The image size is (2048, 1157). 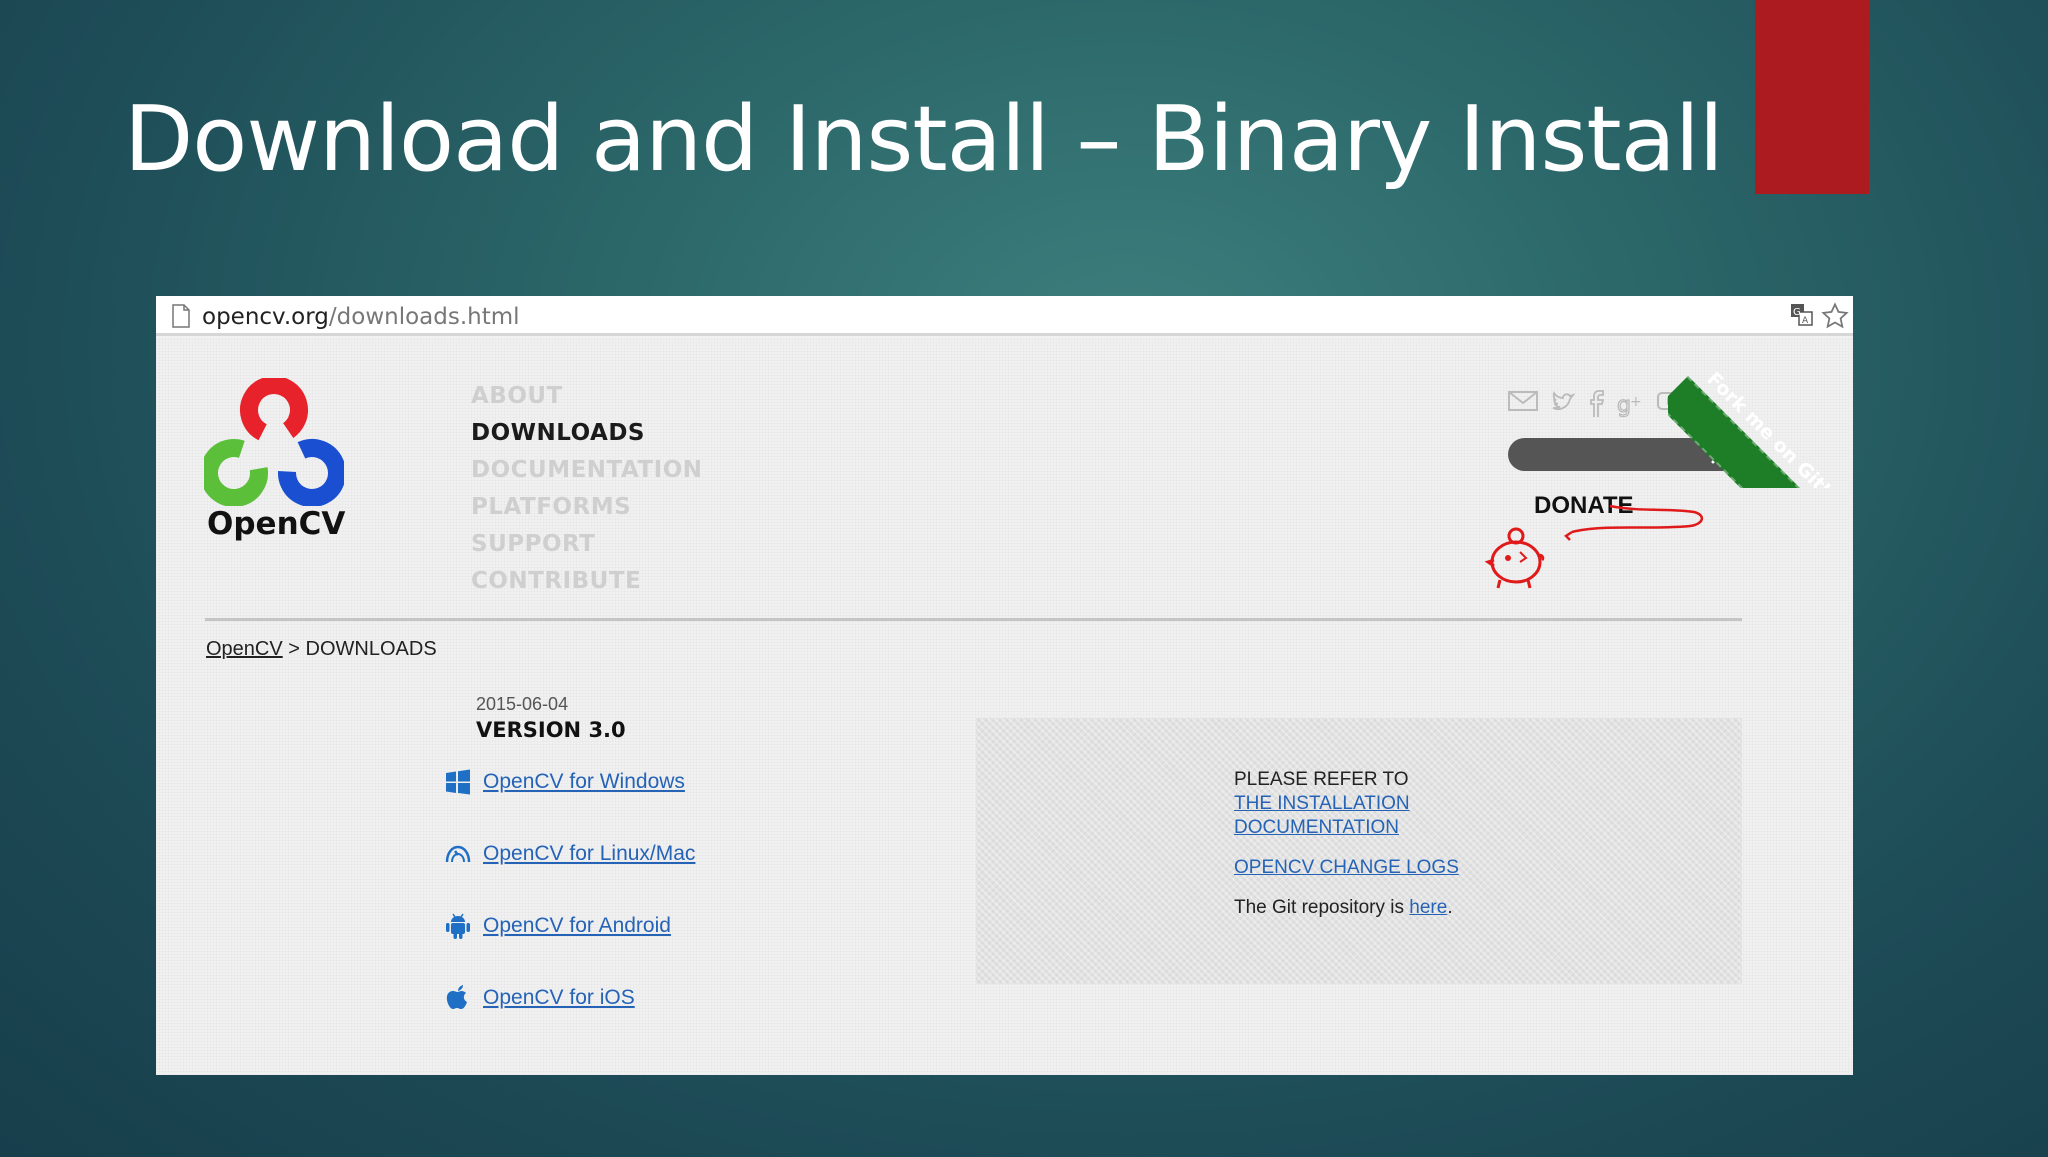 What do you see at coordinates (1319, 907) in the screenshot?
I see `git-text: The Git repository is` at bounding box center [1319, 907].